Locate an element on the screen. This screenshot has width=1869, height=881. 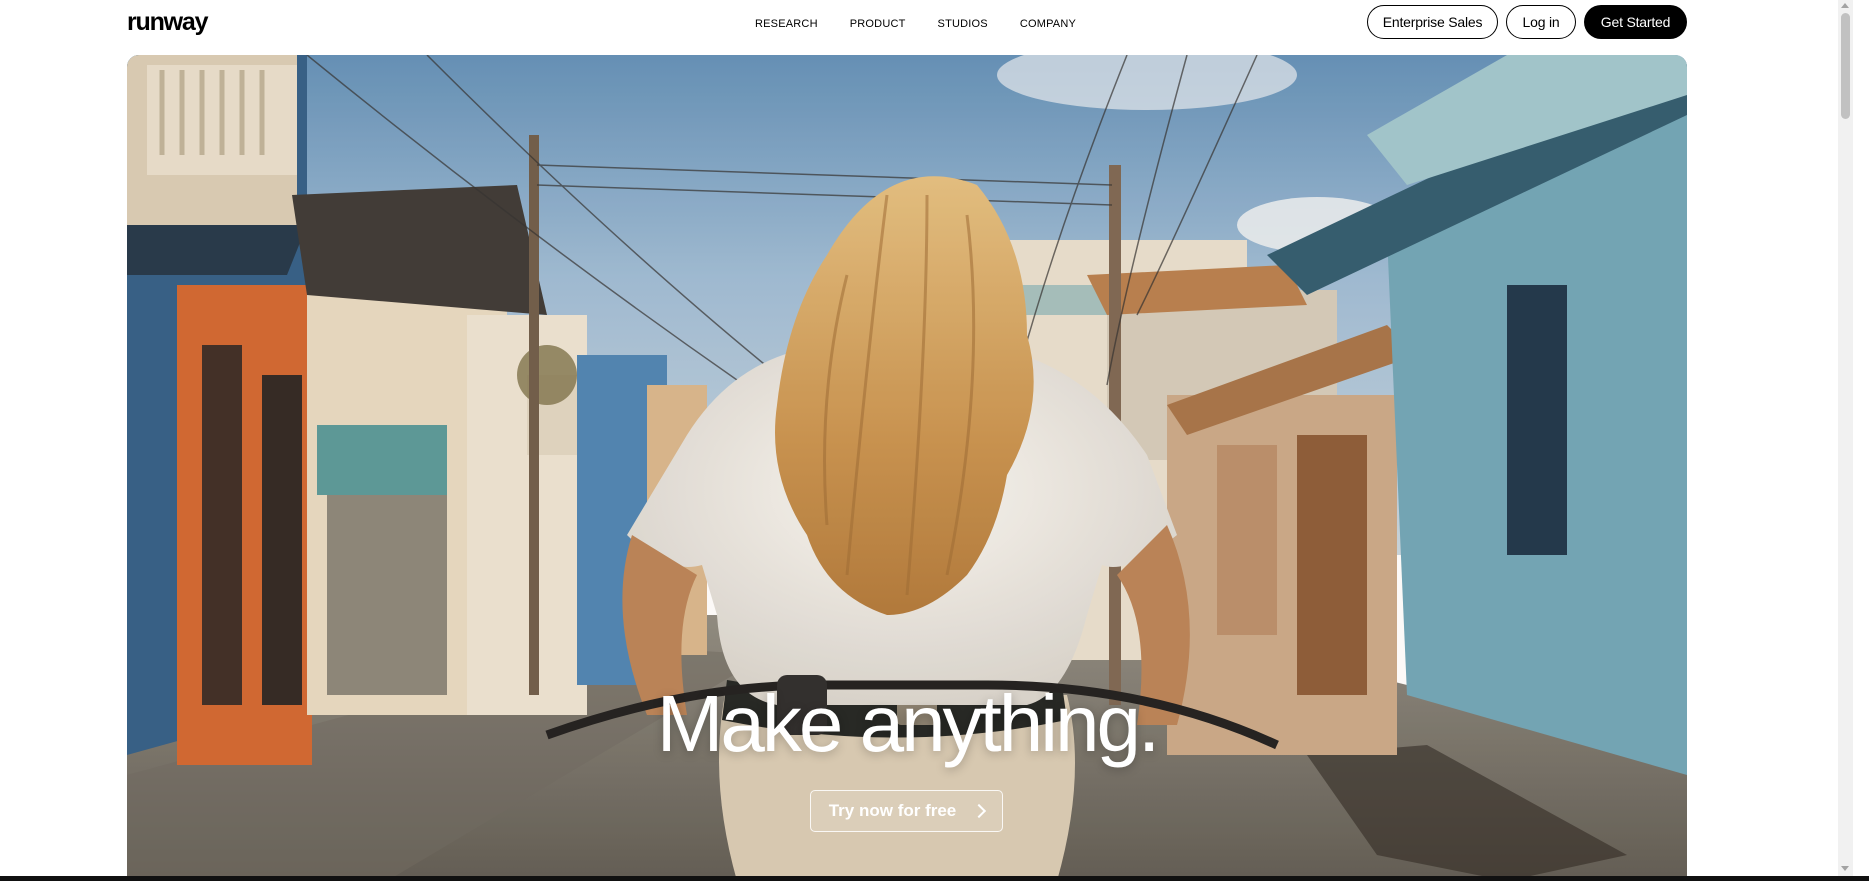
vertical-scrollbar is located at coordinates (1845, 438).